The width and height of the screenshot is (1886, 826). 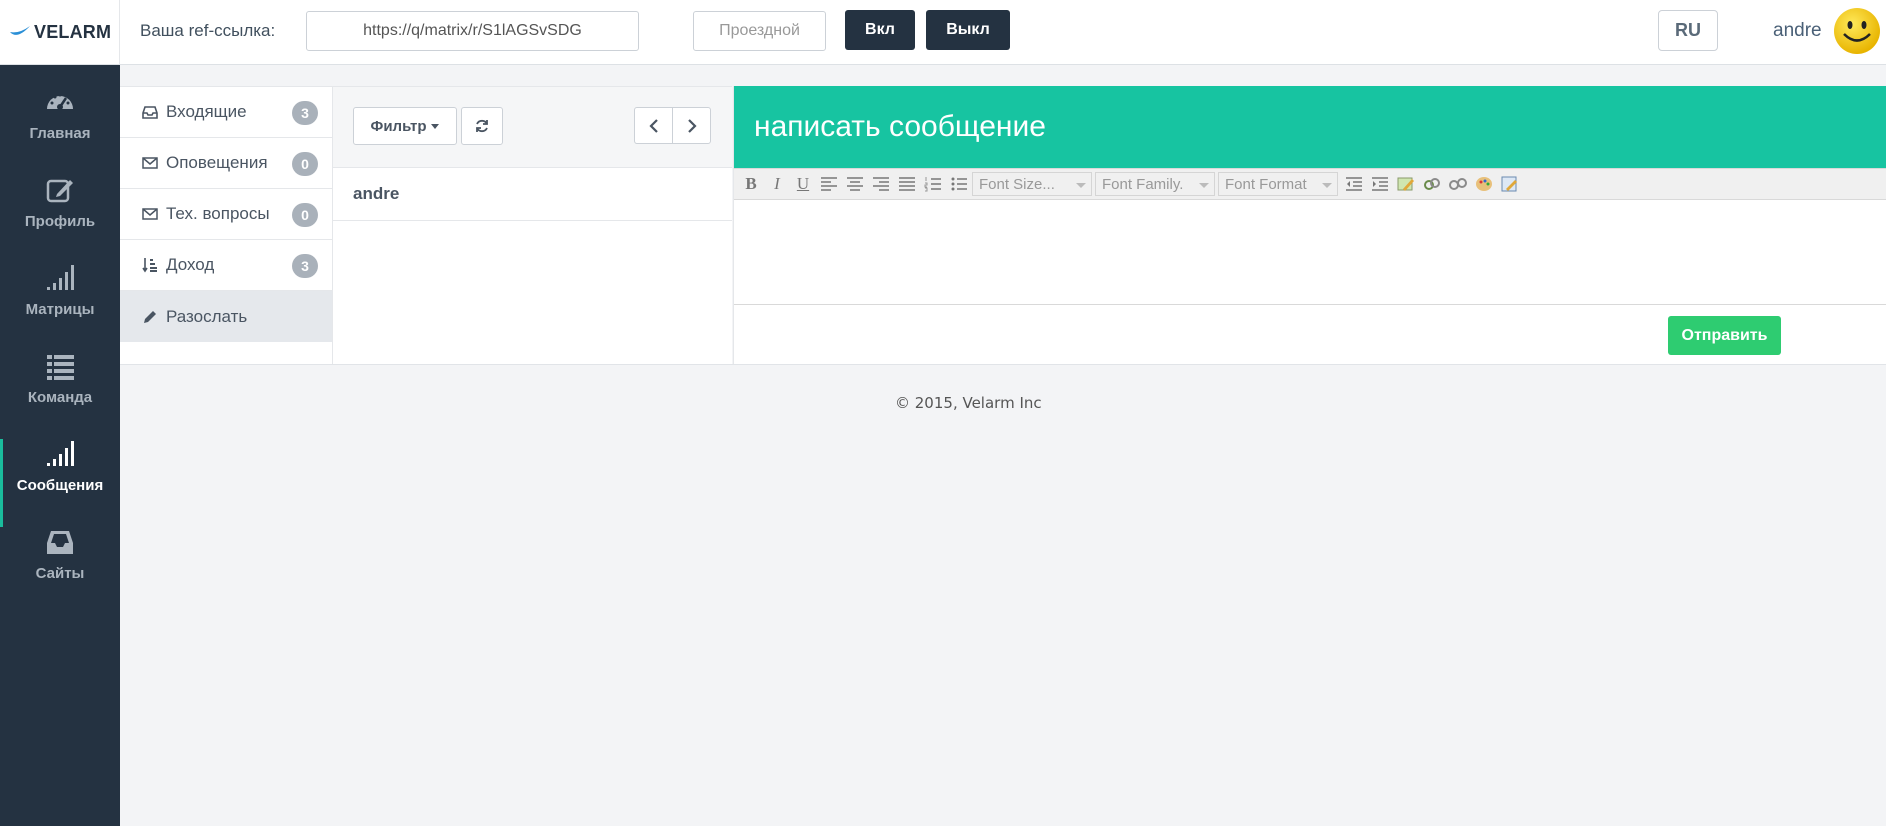 What do you see at coordinates (73, 31) in the screenshot?
I see `brand-name: VELARM` at bounding box center [73, 31].